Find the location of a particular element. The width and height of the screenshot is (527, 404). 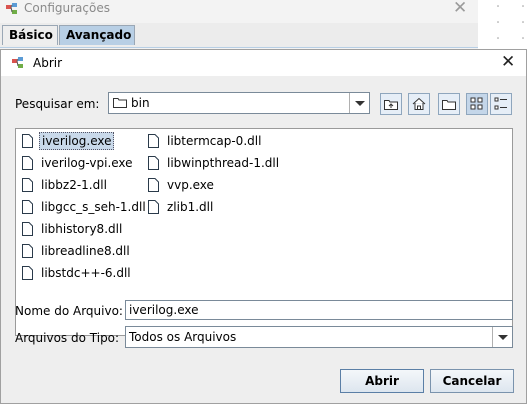

list-item: vvp.exe is located at coordinates (182, 185).